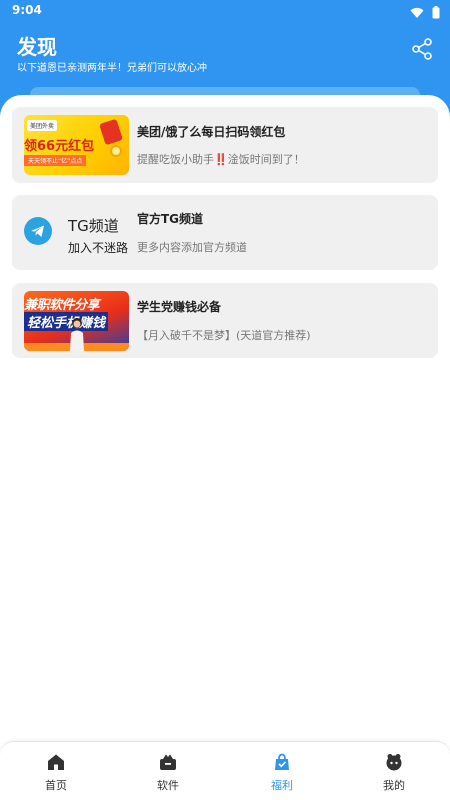 Image resolution: width=450 pixels, height=800 pixels. What do you see at coordinates (282, 785) in the screenshot?
I see `nav-label: 福利` at bounding box center [282, 785].